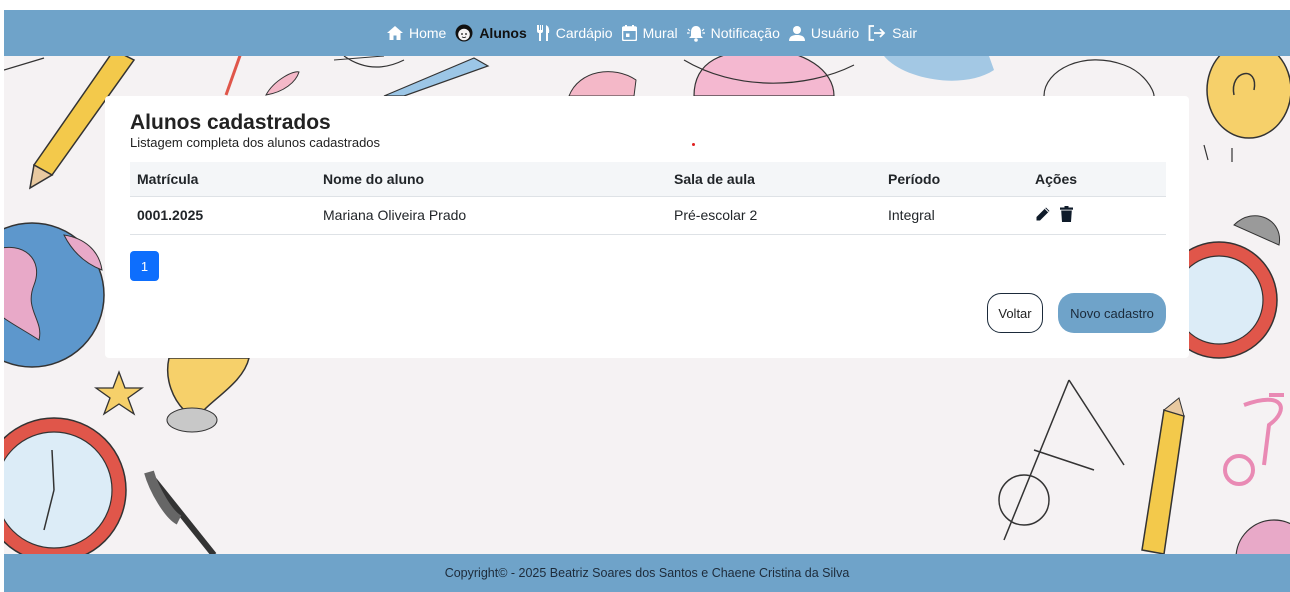  What do you see at coordinates (954, 179) in the screenshot?
I see `header-periodo: Período` at bounding box center [954, 179].